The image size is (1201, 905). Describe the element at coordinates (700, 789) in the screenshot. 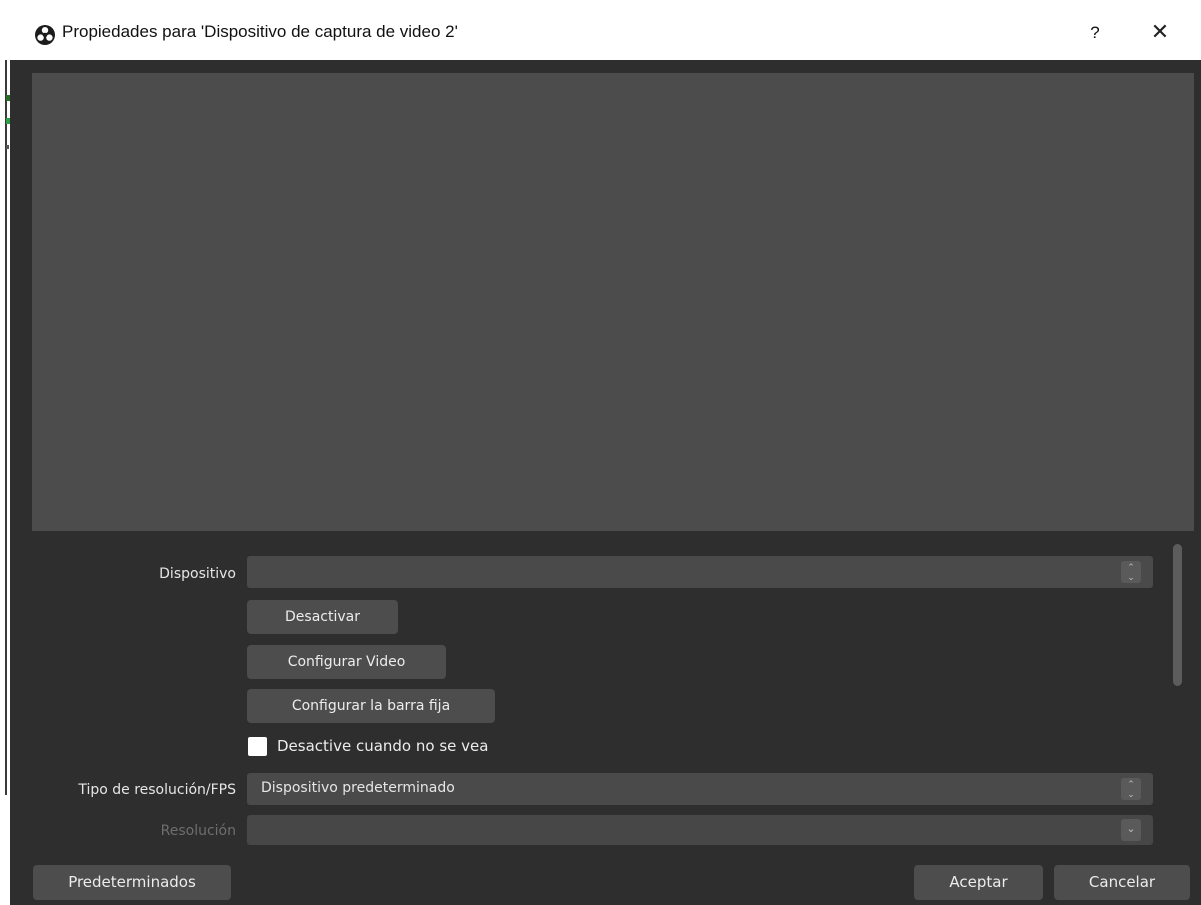

I see `resolution-type-select: Dispositivo predeterminado ⌃ ⌄` at that location.